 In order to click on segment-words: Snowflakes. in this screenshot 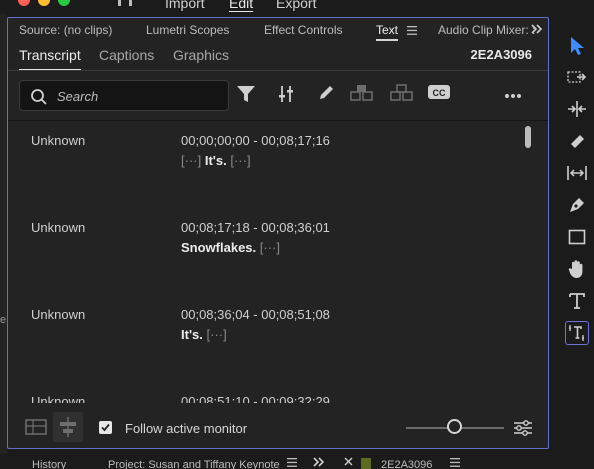, I will do `click(218, 247)`.